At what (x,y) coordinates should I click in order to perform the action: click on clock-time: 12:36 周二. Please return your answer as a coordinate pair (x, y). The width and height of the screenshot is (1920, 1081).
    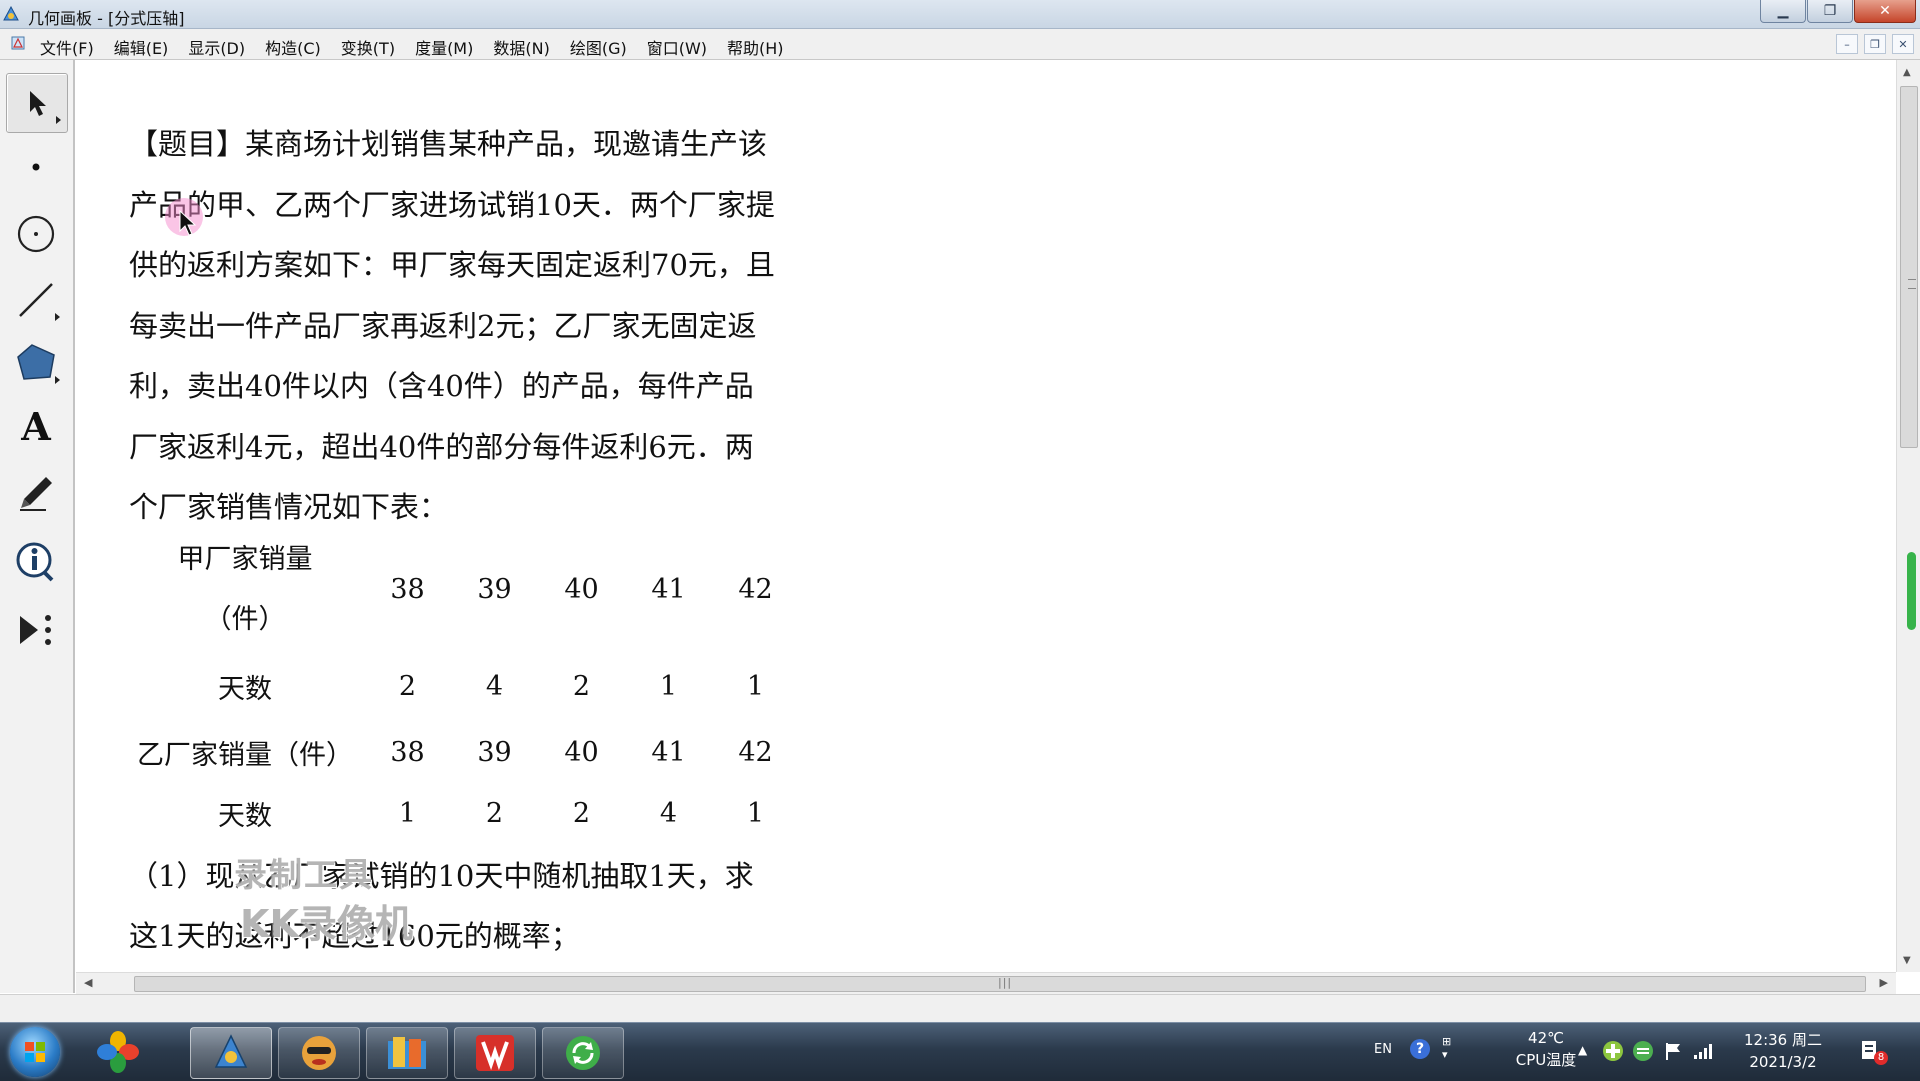
    Looking at the image, I should click on (1783, 1040).